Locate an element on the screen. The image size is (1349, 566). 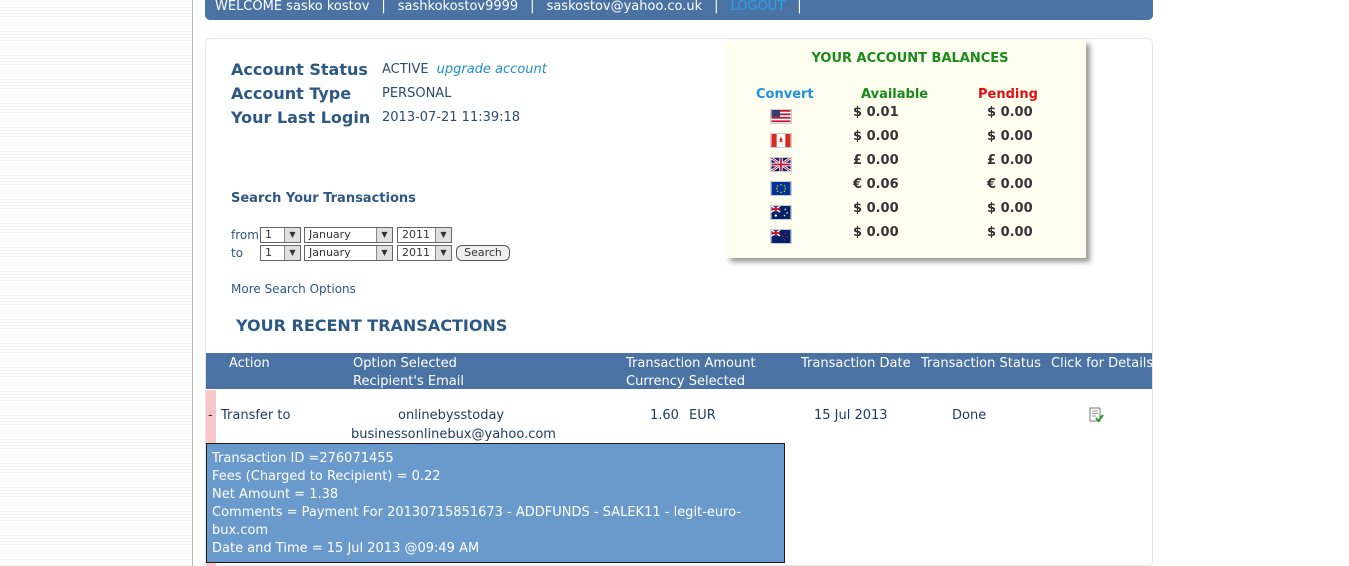
header-details: Click for Details is located at coordinates (1102, 363).